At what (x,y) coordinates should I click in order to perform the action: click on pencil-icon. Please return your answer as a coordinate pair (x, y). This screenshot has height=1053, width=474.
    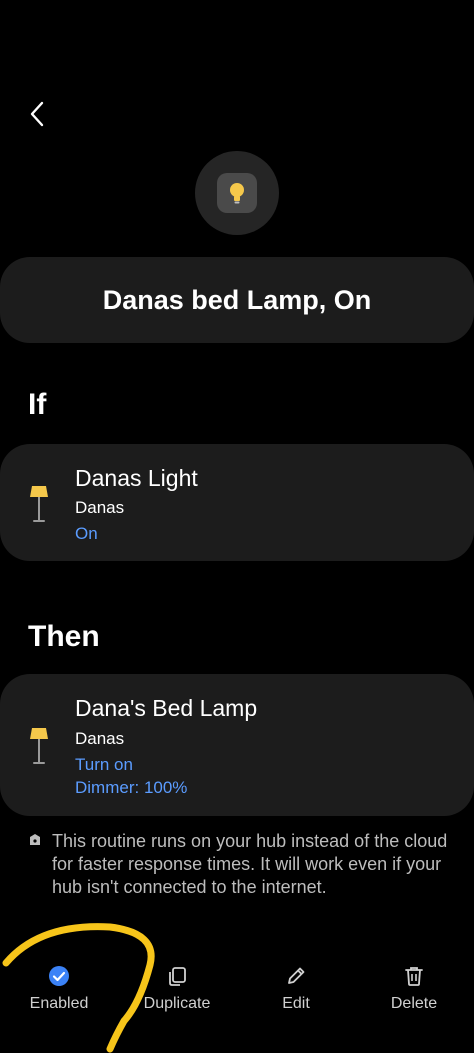
    Looking at the image, I should click on (296, 975).